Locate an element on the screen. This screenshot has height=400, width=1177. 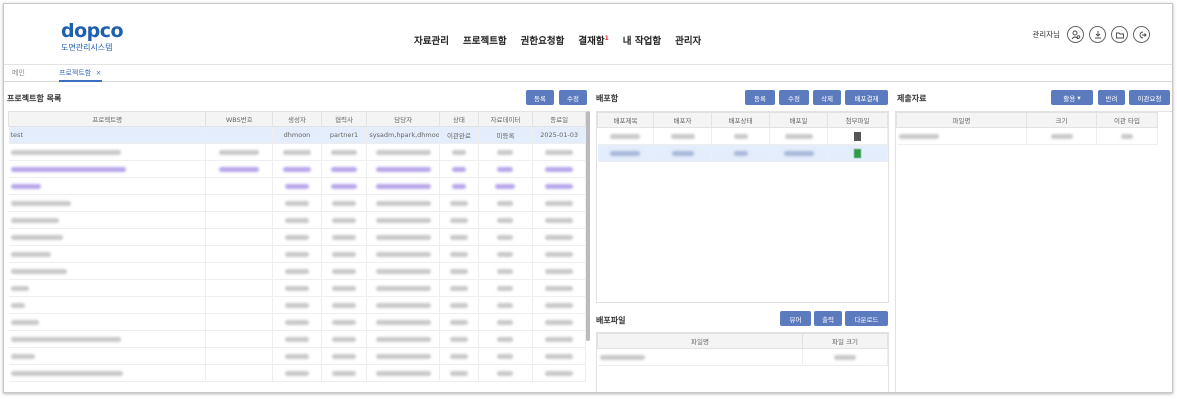
col-sub-file-name: 파일명 is located at coordinates (961, 120).